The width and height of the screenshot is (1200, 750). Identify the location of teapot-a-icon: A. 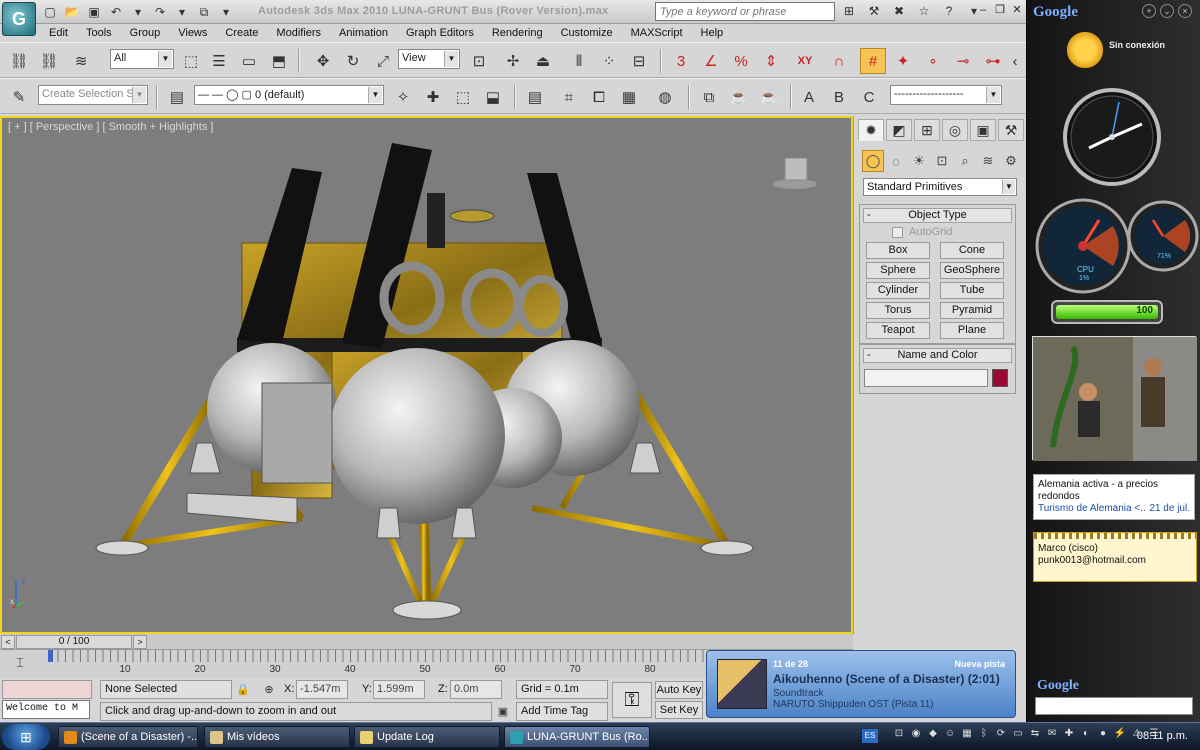
(809, 97).